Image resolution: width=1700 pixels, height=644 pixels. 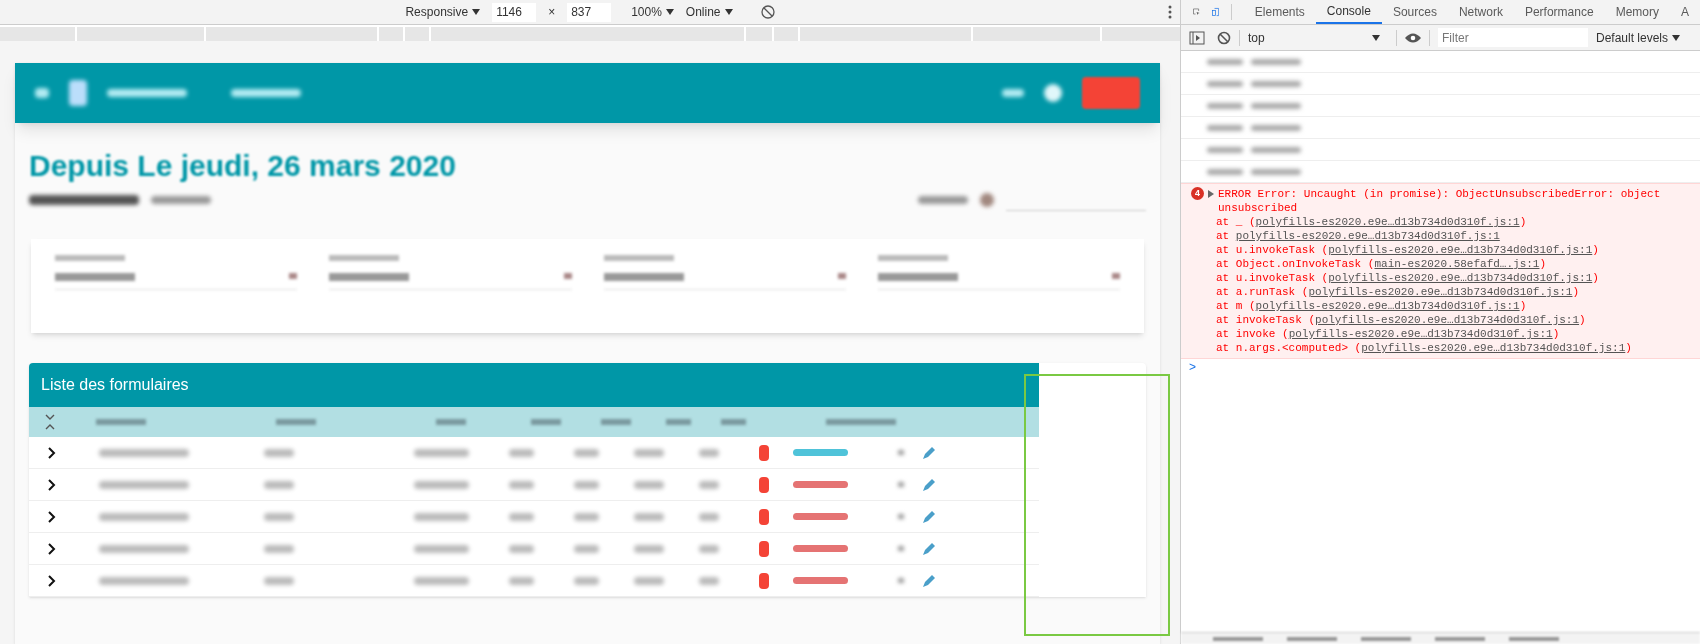 I want to click on table-title: Liste des formulaires, so click(x=115, y=385).